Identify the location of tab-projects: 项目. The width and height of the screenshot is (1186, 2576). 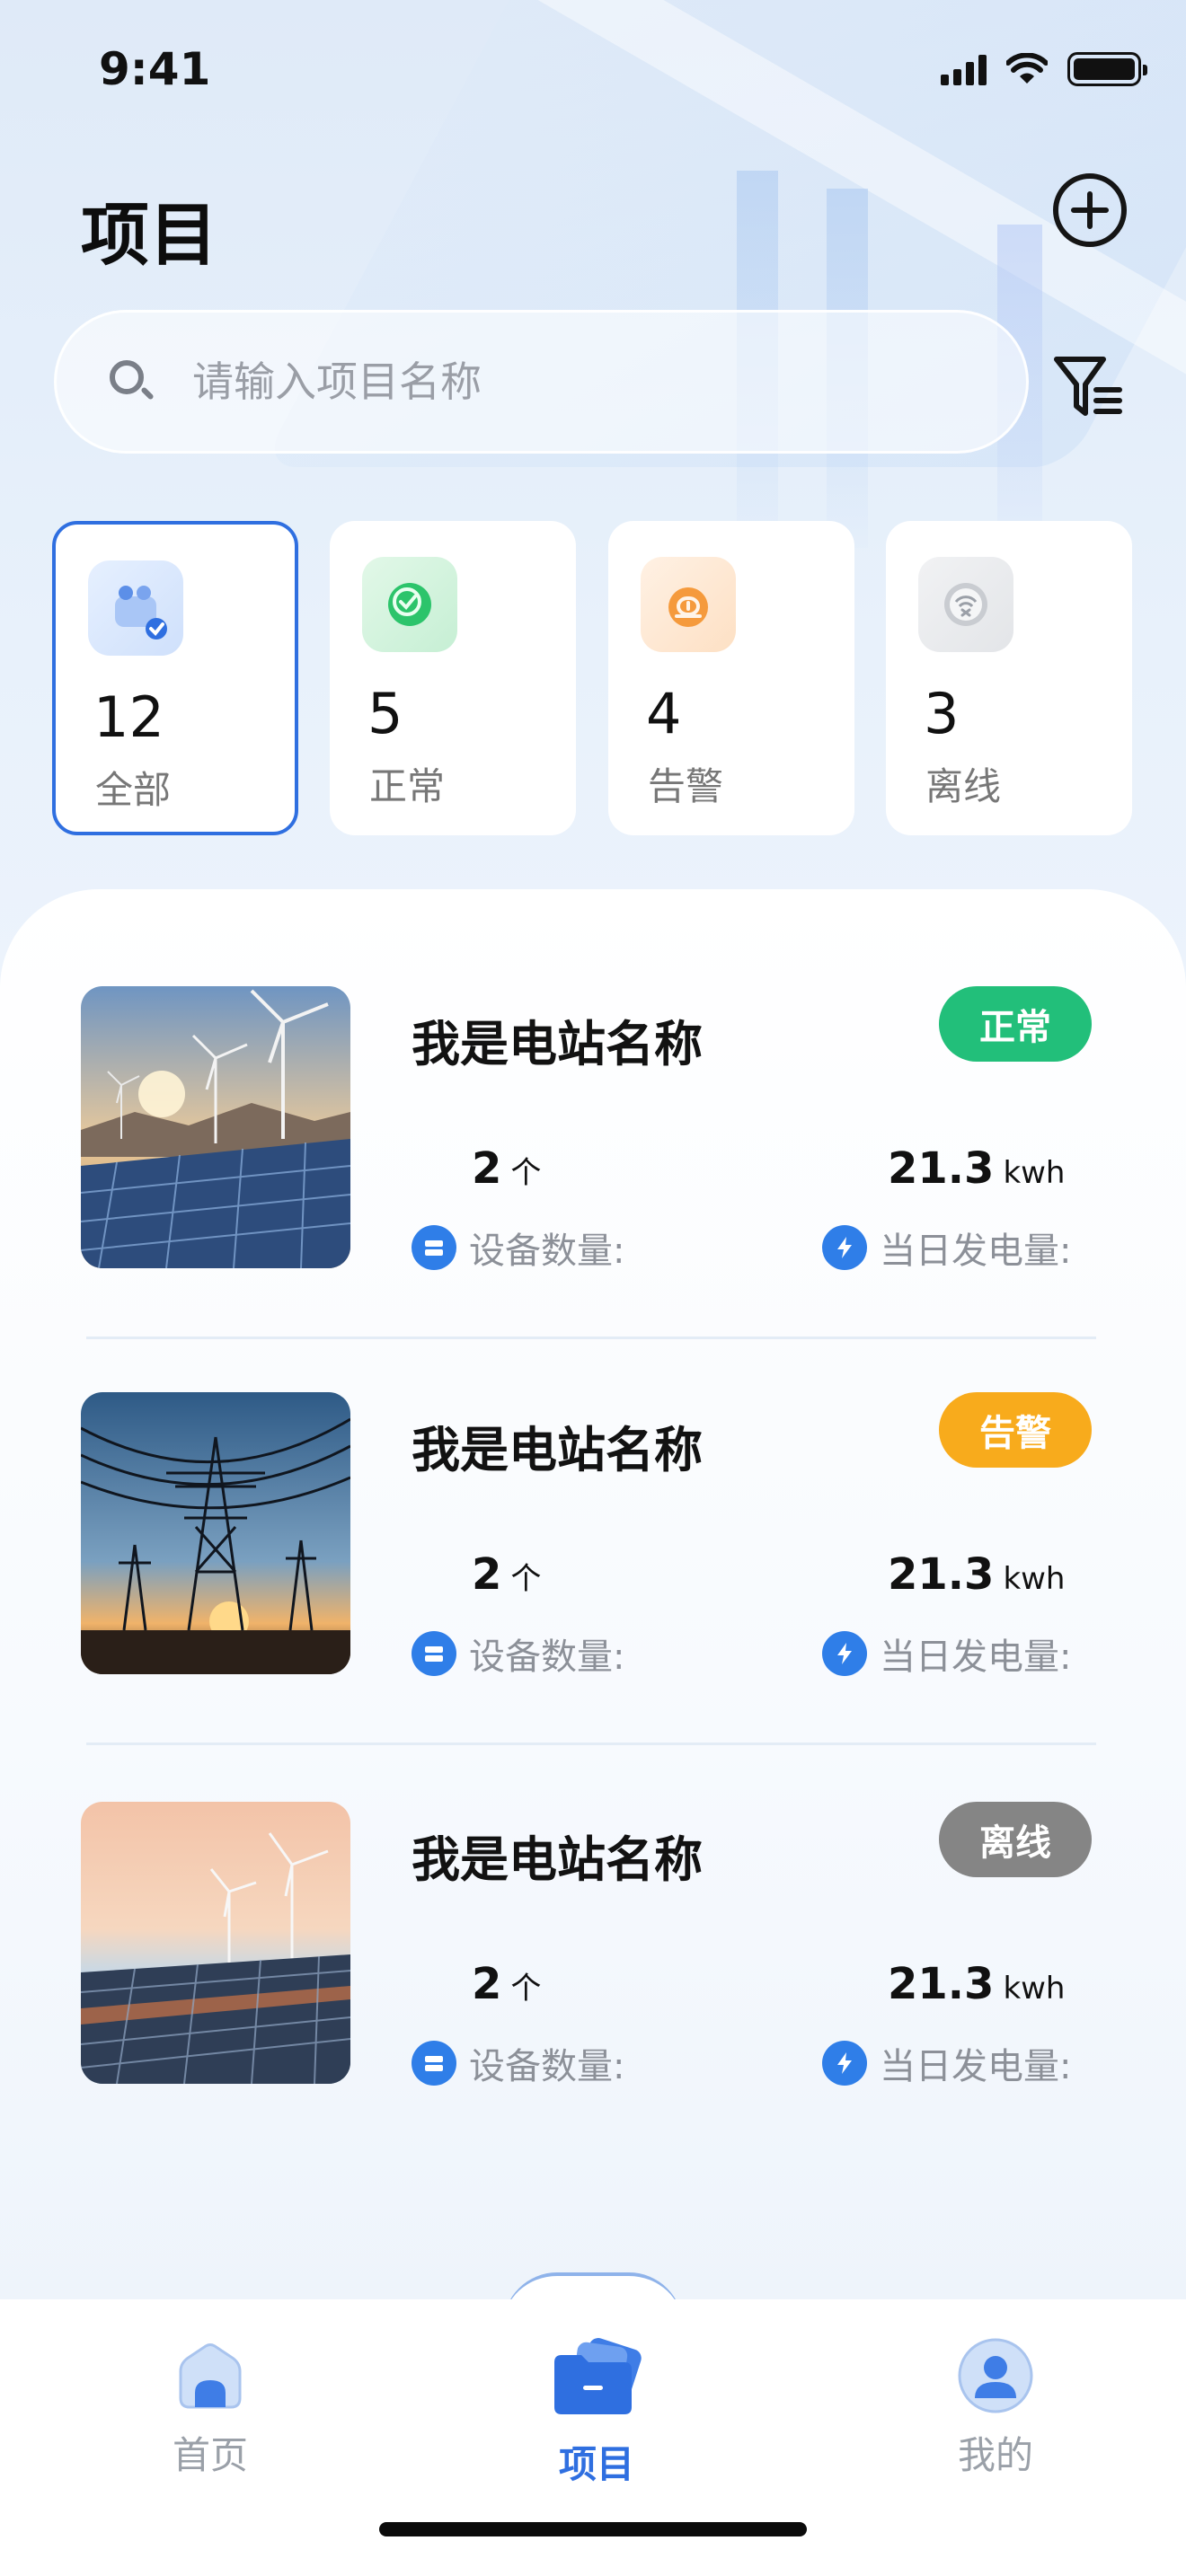
(596, 2412).